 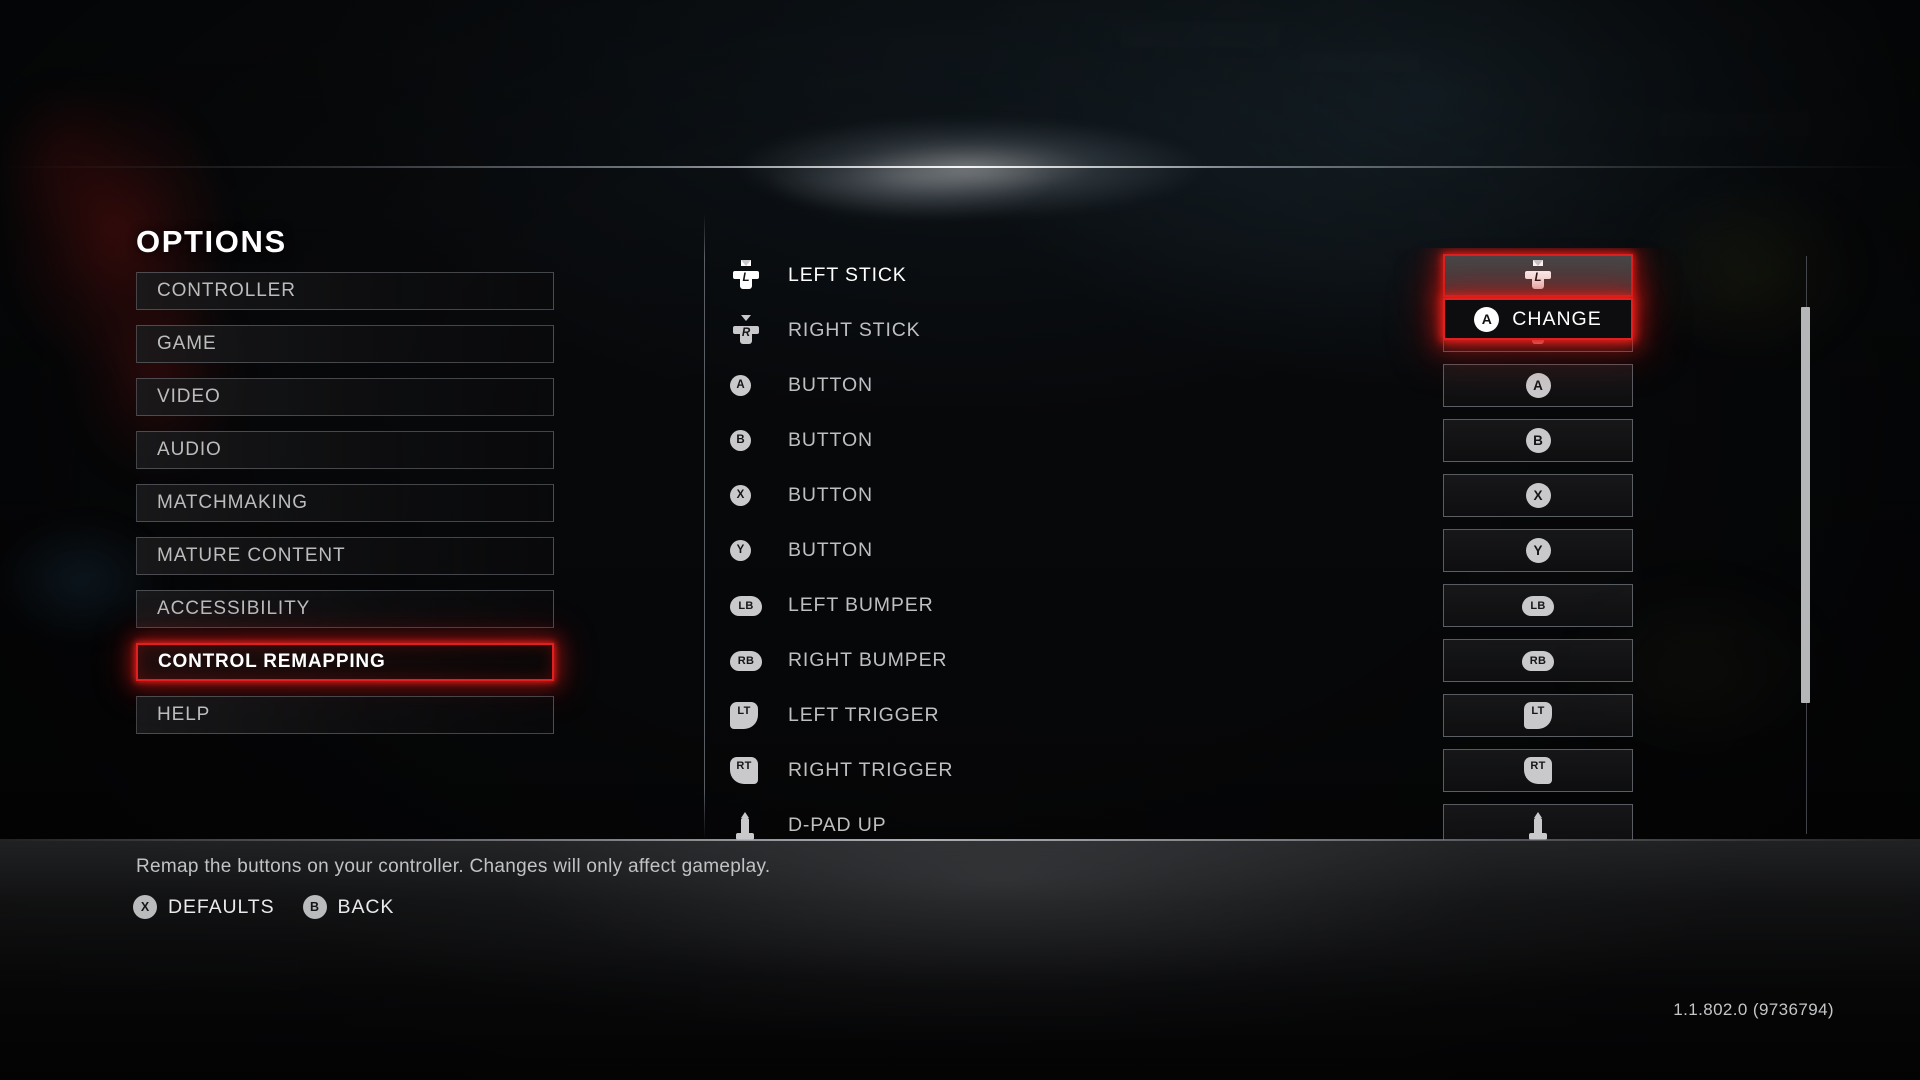 What do you see at coordinates (1255, 715) in the screenshot?
I see `binding-row-left-trigger: LT LEFT TRIGGER LT` at bounding box center [1255, 715].